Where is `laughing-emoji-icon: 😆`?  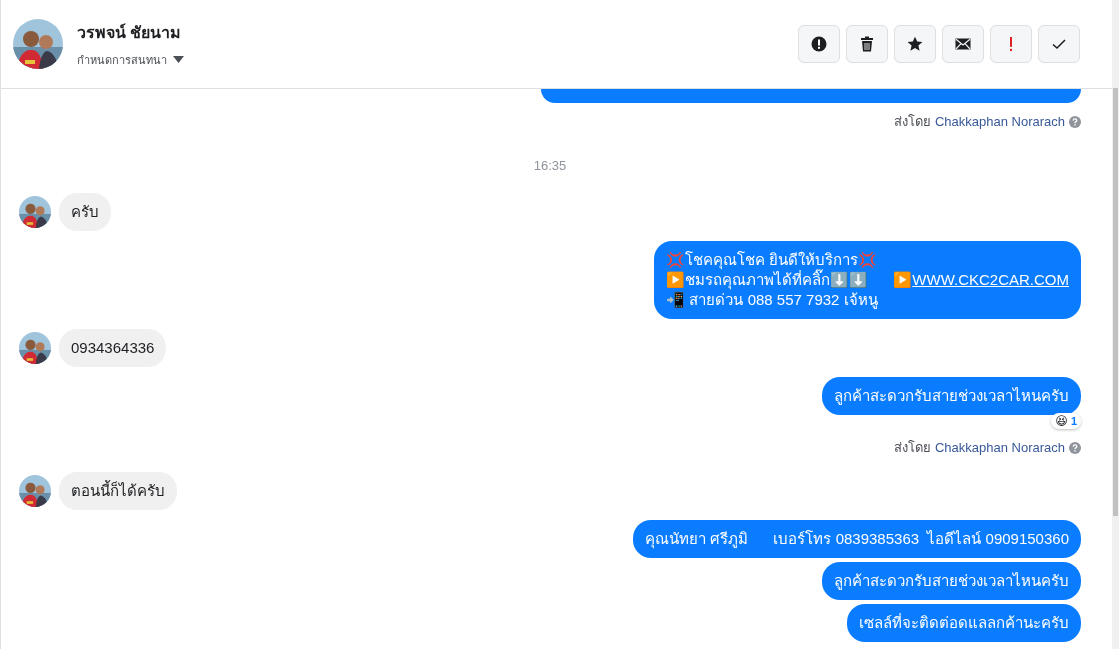 laughing-emoji-icon: 😆 is located at coordinates (1061, 421).